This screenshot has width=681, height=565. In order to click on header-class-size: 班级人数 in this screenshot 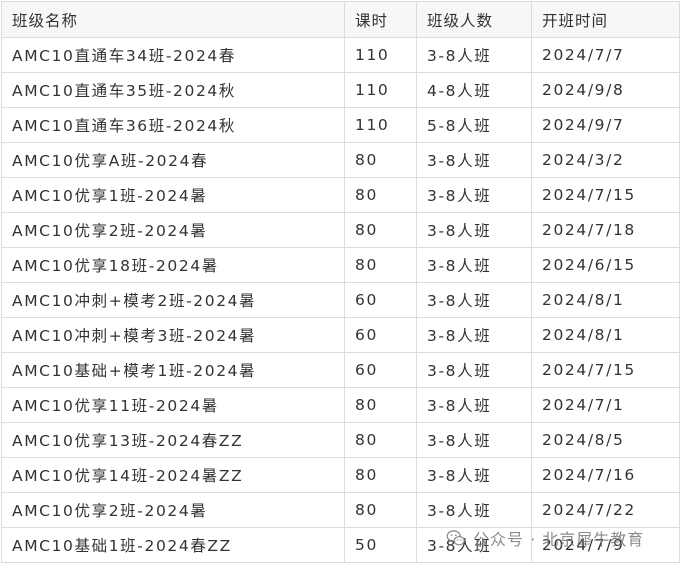, I will do `click(474, 19)`.